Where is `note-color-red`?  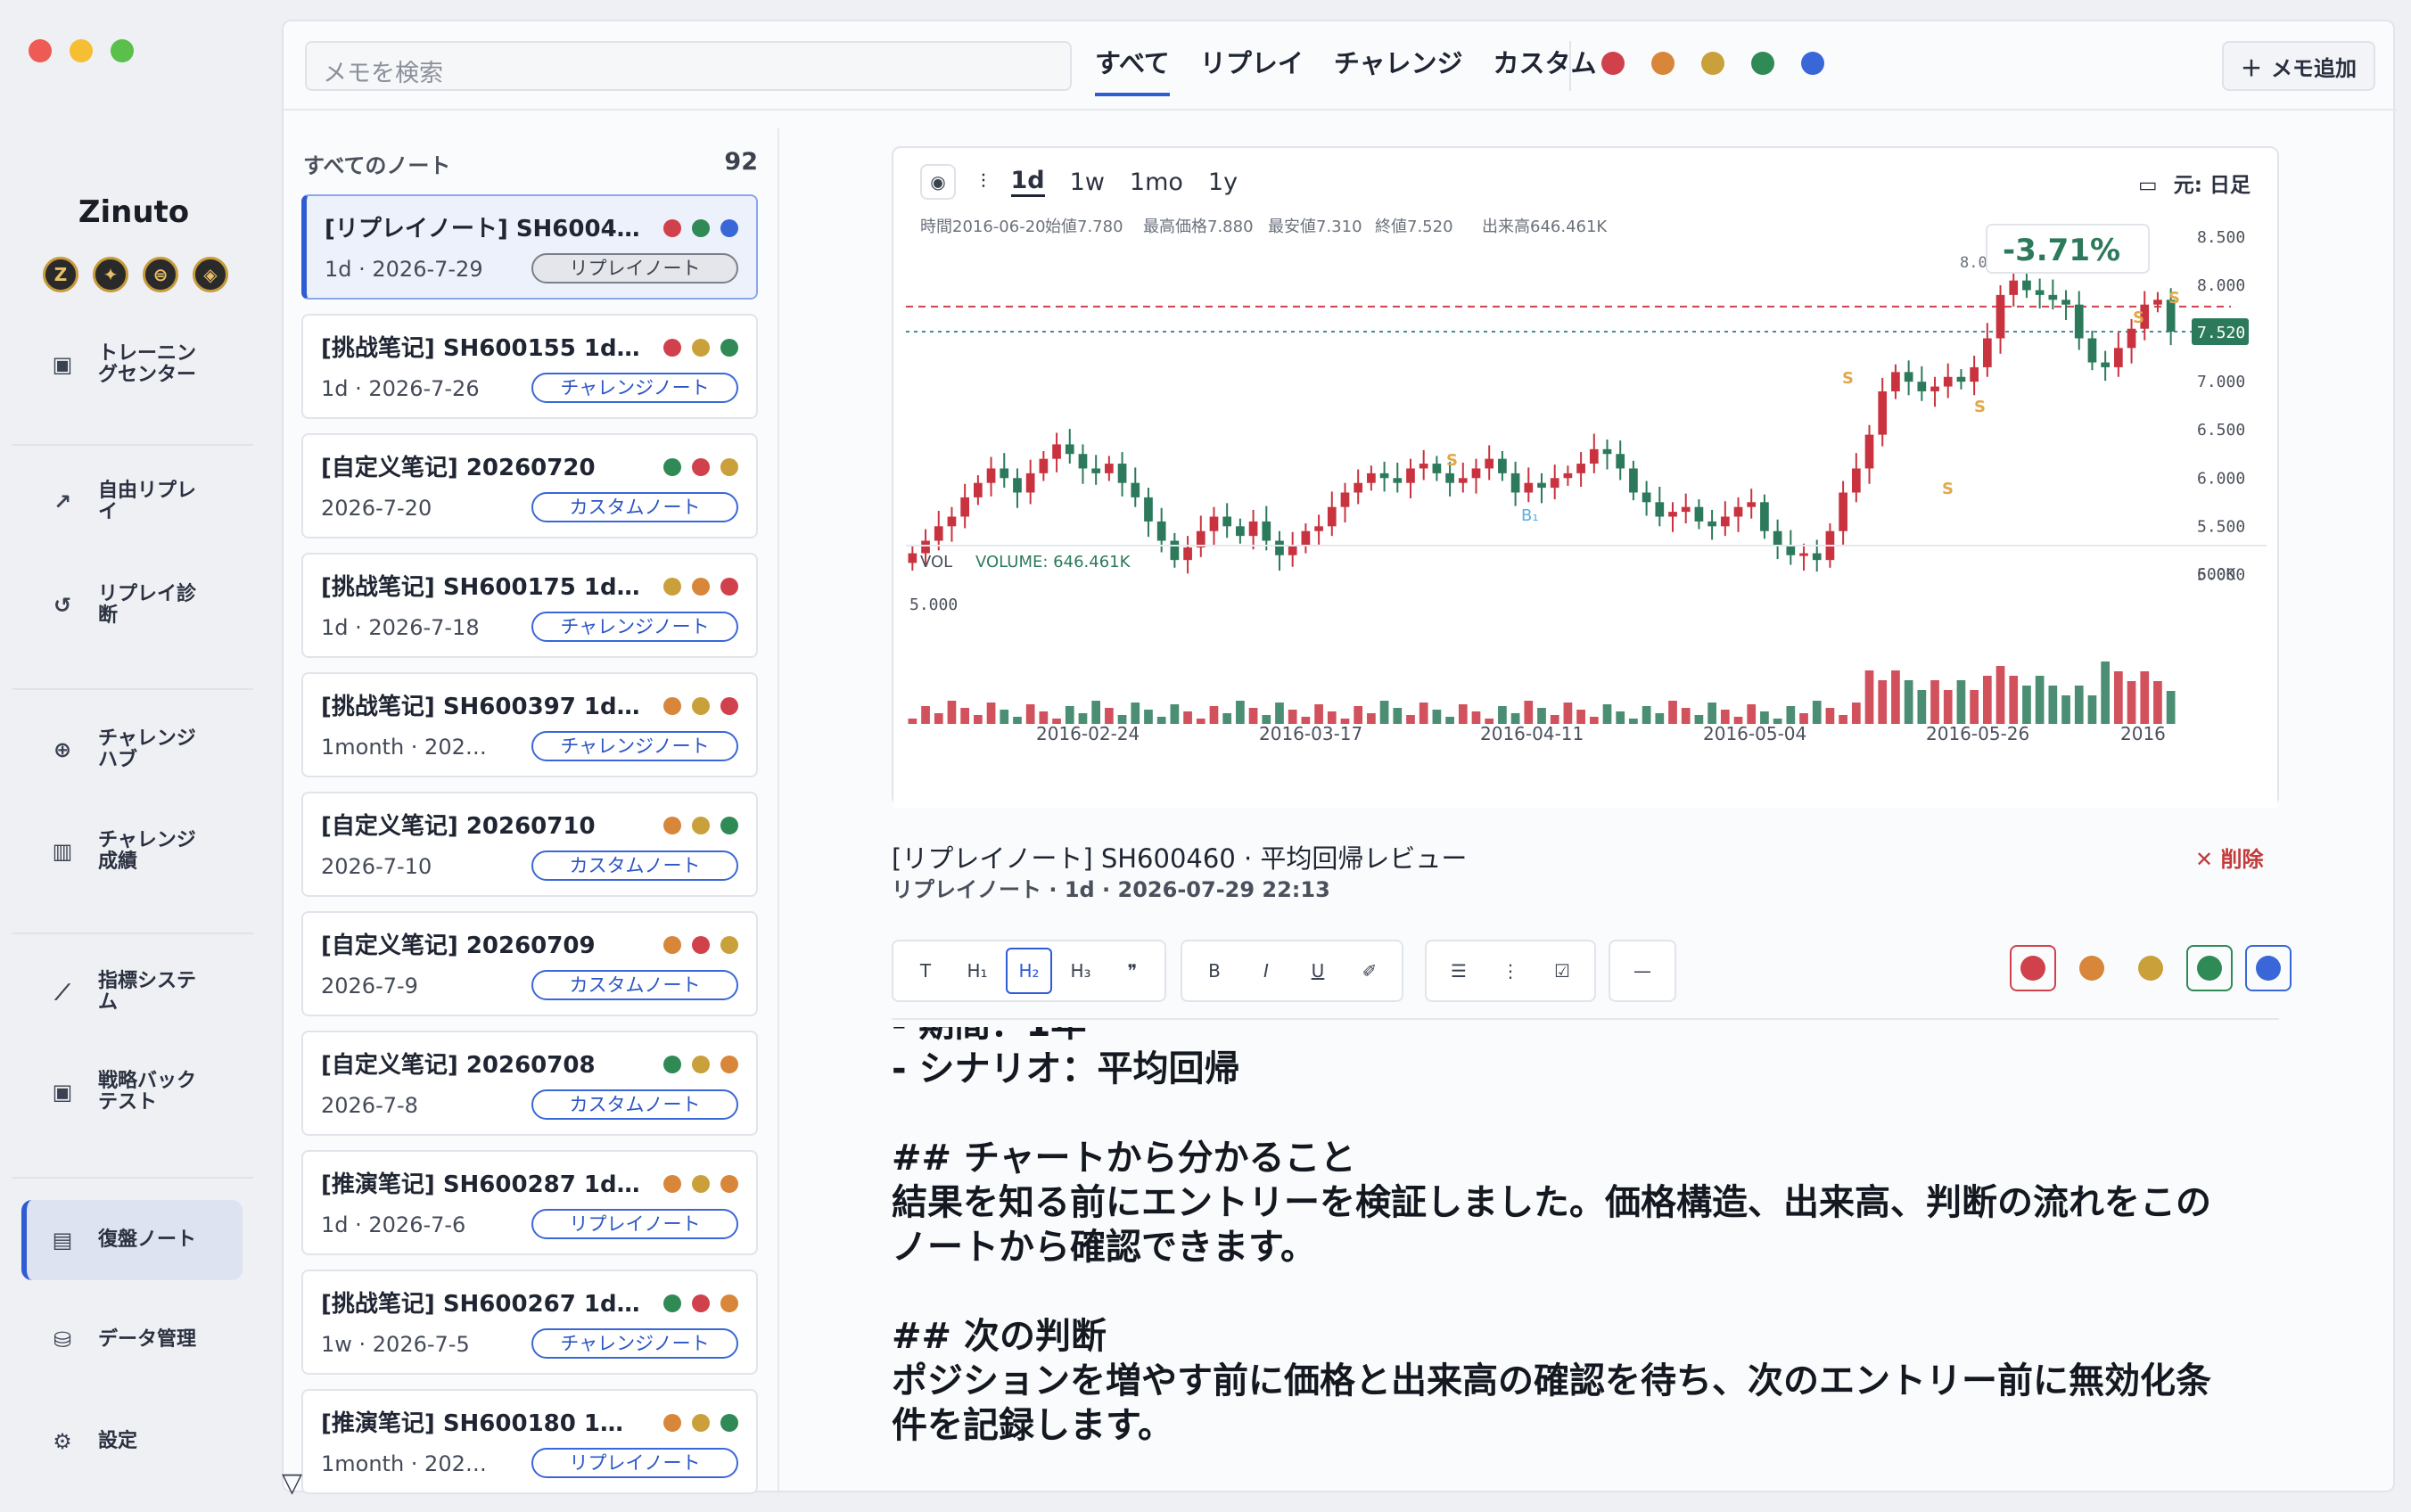
note-color-red is located at coordinates (2033, 968).